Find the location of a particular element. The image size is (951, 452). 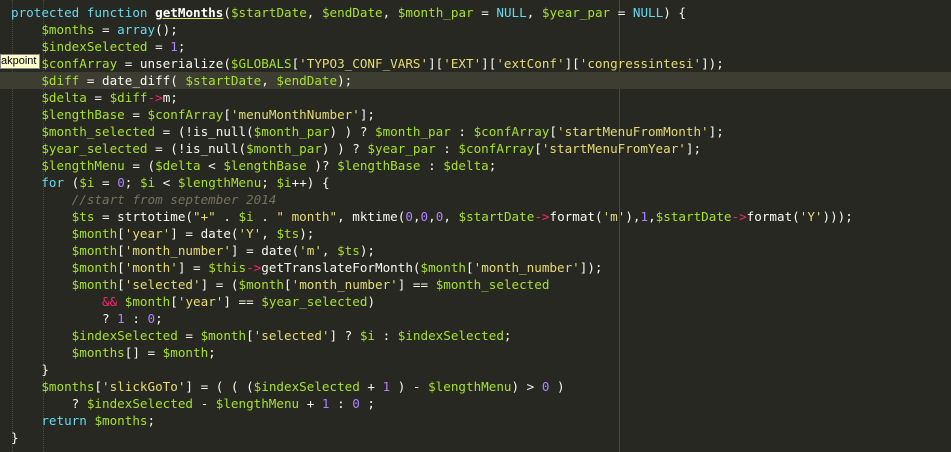

variable-token: $indexSelected is located at coordinates (94, 46).